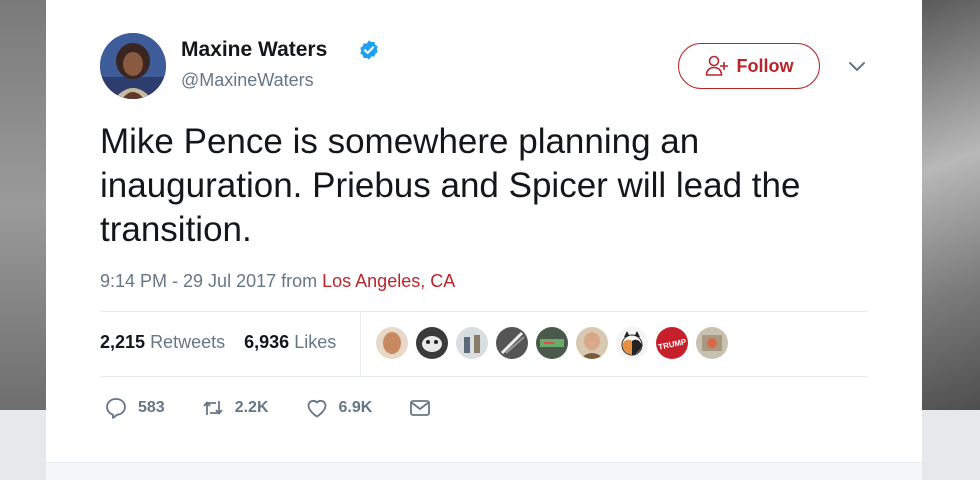 The height and width of the screenshot is (480, 980). Describe the element at coordinates (151, 407) in the screenshot. I see `reply-count: 583` at that location.